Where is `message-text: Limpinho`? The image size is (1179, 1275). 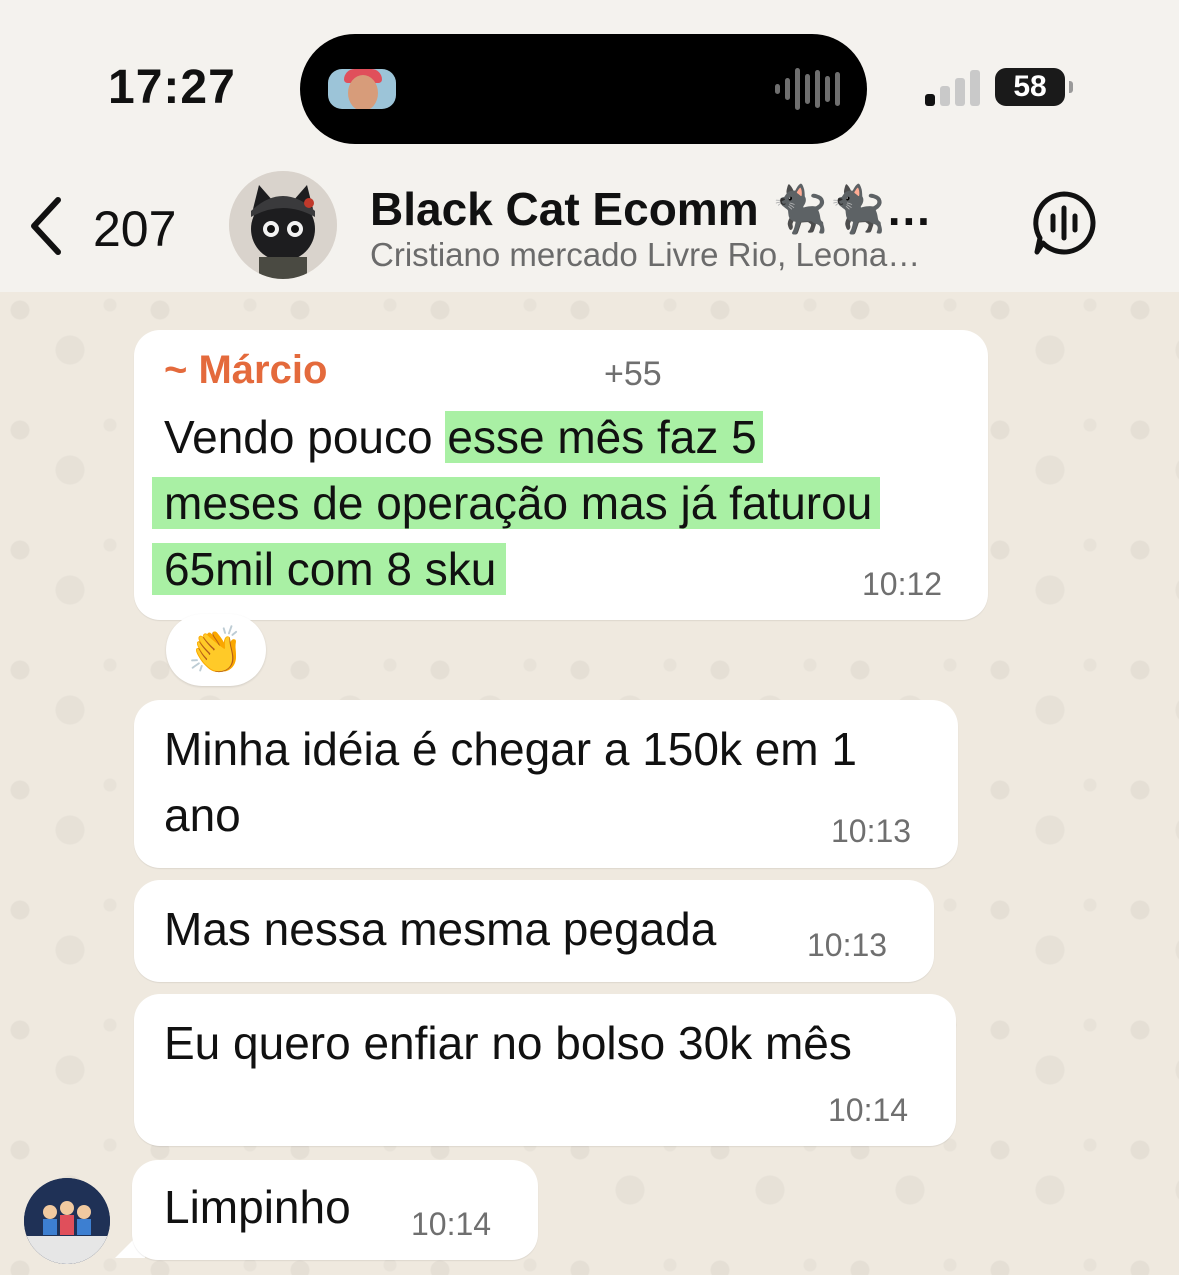 message-text: Limpinho is located at coordinates (257, 1207).